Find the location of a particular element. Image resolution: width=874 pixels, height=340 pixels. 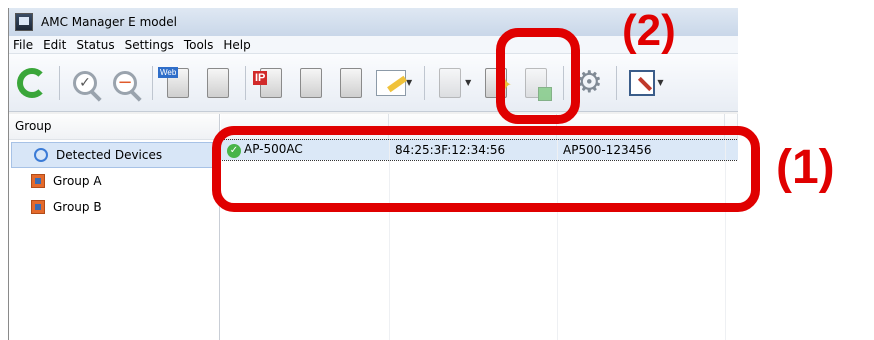

refresh-icon is located at coordinates (32, 82).